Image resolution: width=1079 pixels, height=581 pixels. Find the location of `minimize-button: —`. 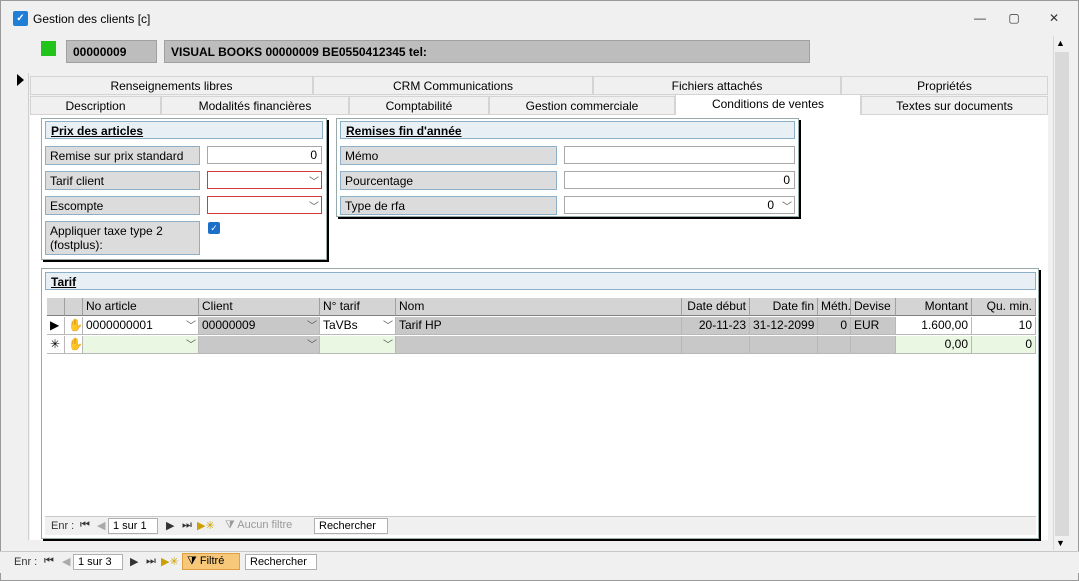

minimize-button: — is located at coordinates (980, 18).